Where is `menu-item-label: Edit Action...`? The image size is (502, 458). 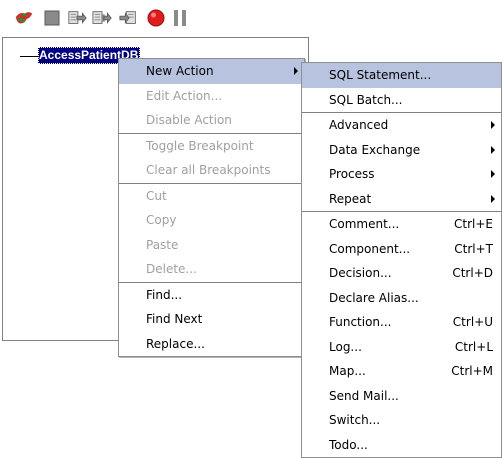
menu-item-label: Edit Action... is located at coordinates (184, 95).